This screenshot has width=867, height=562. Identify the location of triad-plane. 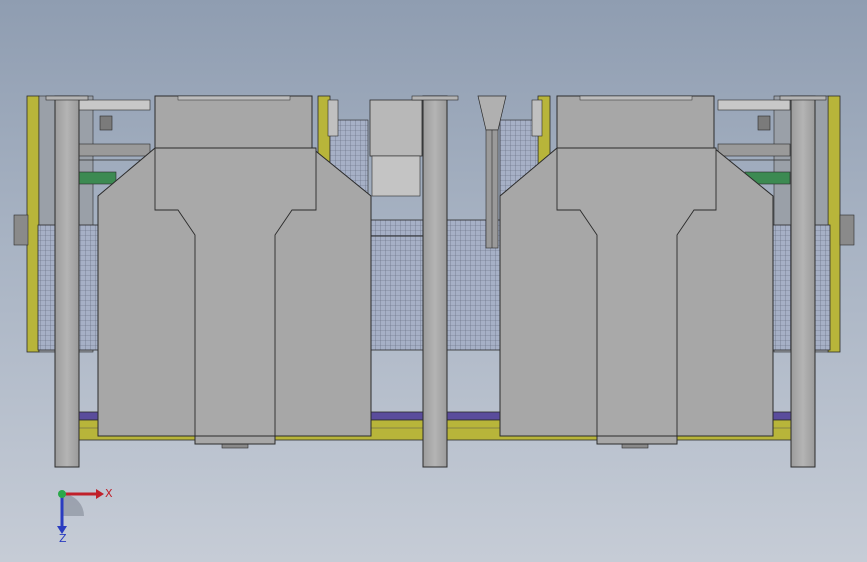
(73, 505).